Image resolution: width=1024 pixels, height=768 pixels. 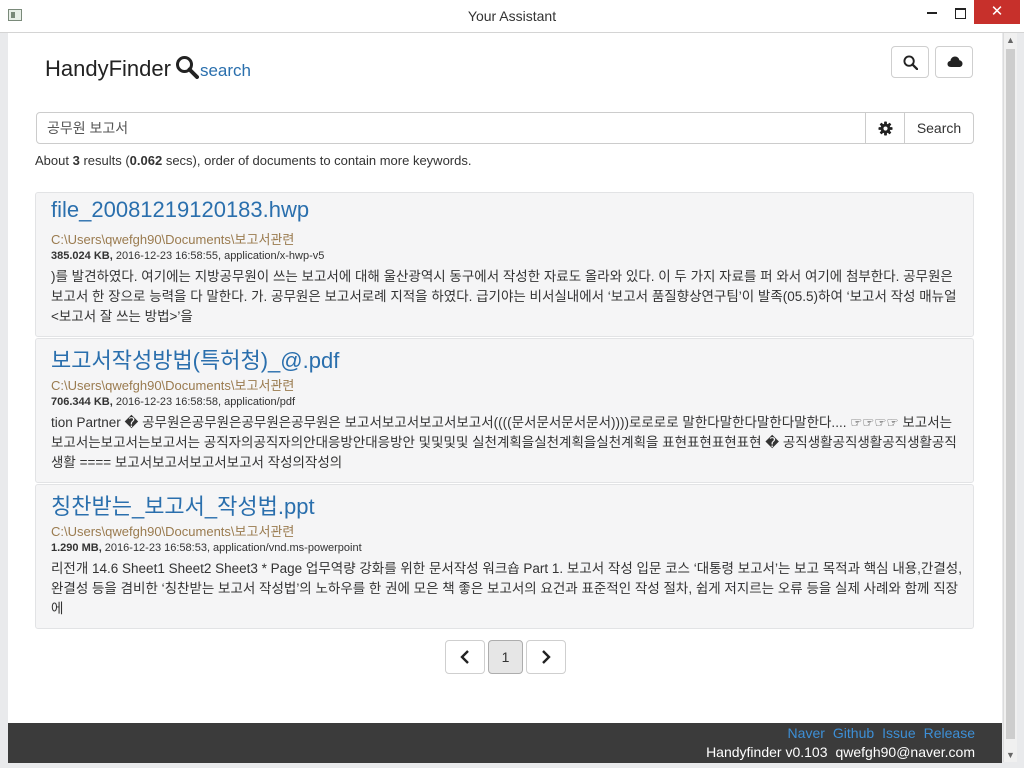 What do you see at coordinates (806, 733) in the screenshot?
I see `footer-link-naver: Naver` at bounding box center [806, 733].